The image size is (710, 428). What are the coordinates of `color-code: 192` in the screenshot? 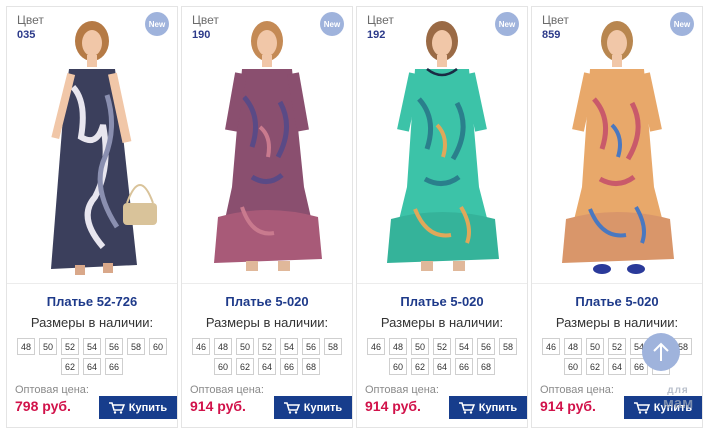 It's located at (376, 35).